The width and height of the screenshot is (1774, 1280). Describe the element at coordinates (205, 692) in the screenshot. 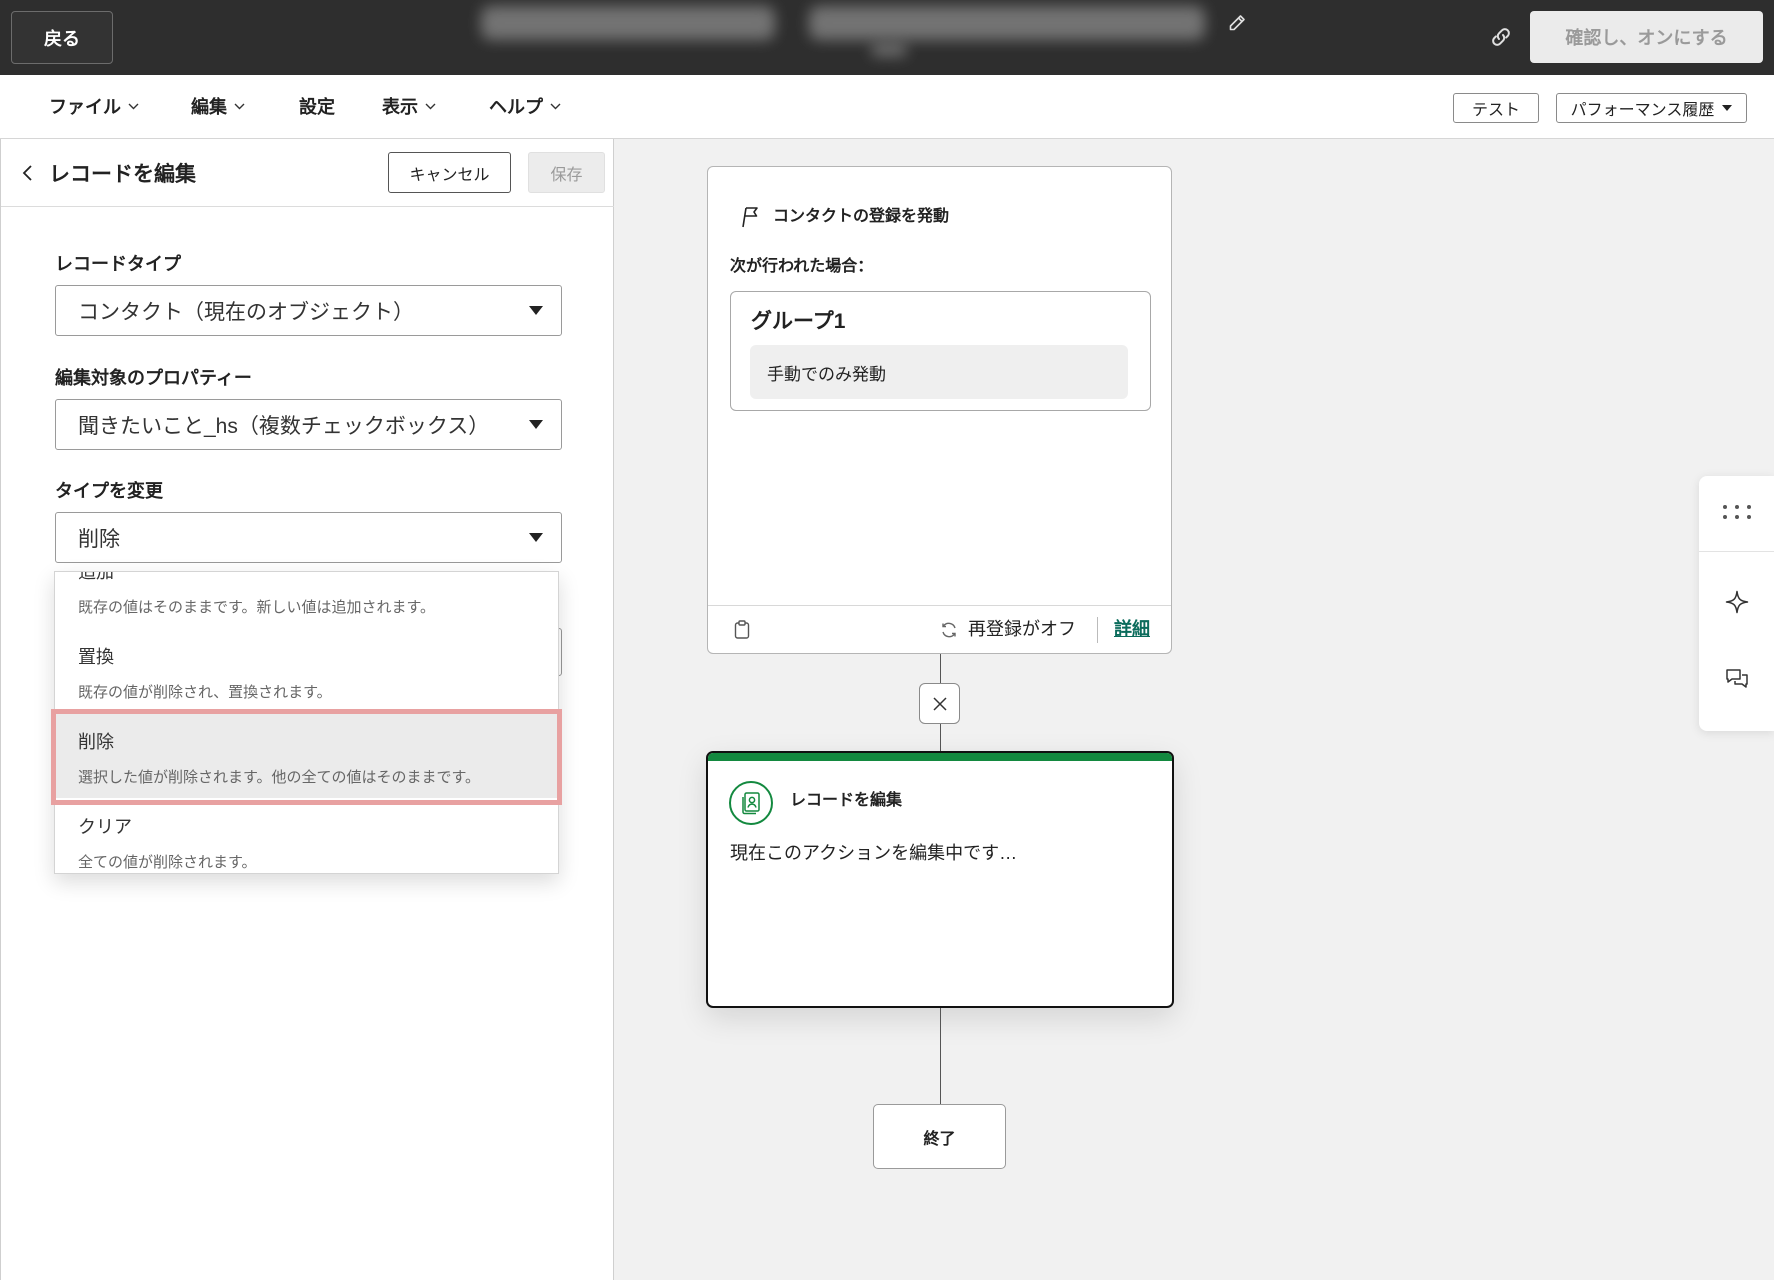

I see `option-description: 既存の値が削除され、置換されます。` at that location.